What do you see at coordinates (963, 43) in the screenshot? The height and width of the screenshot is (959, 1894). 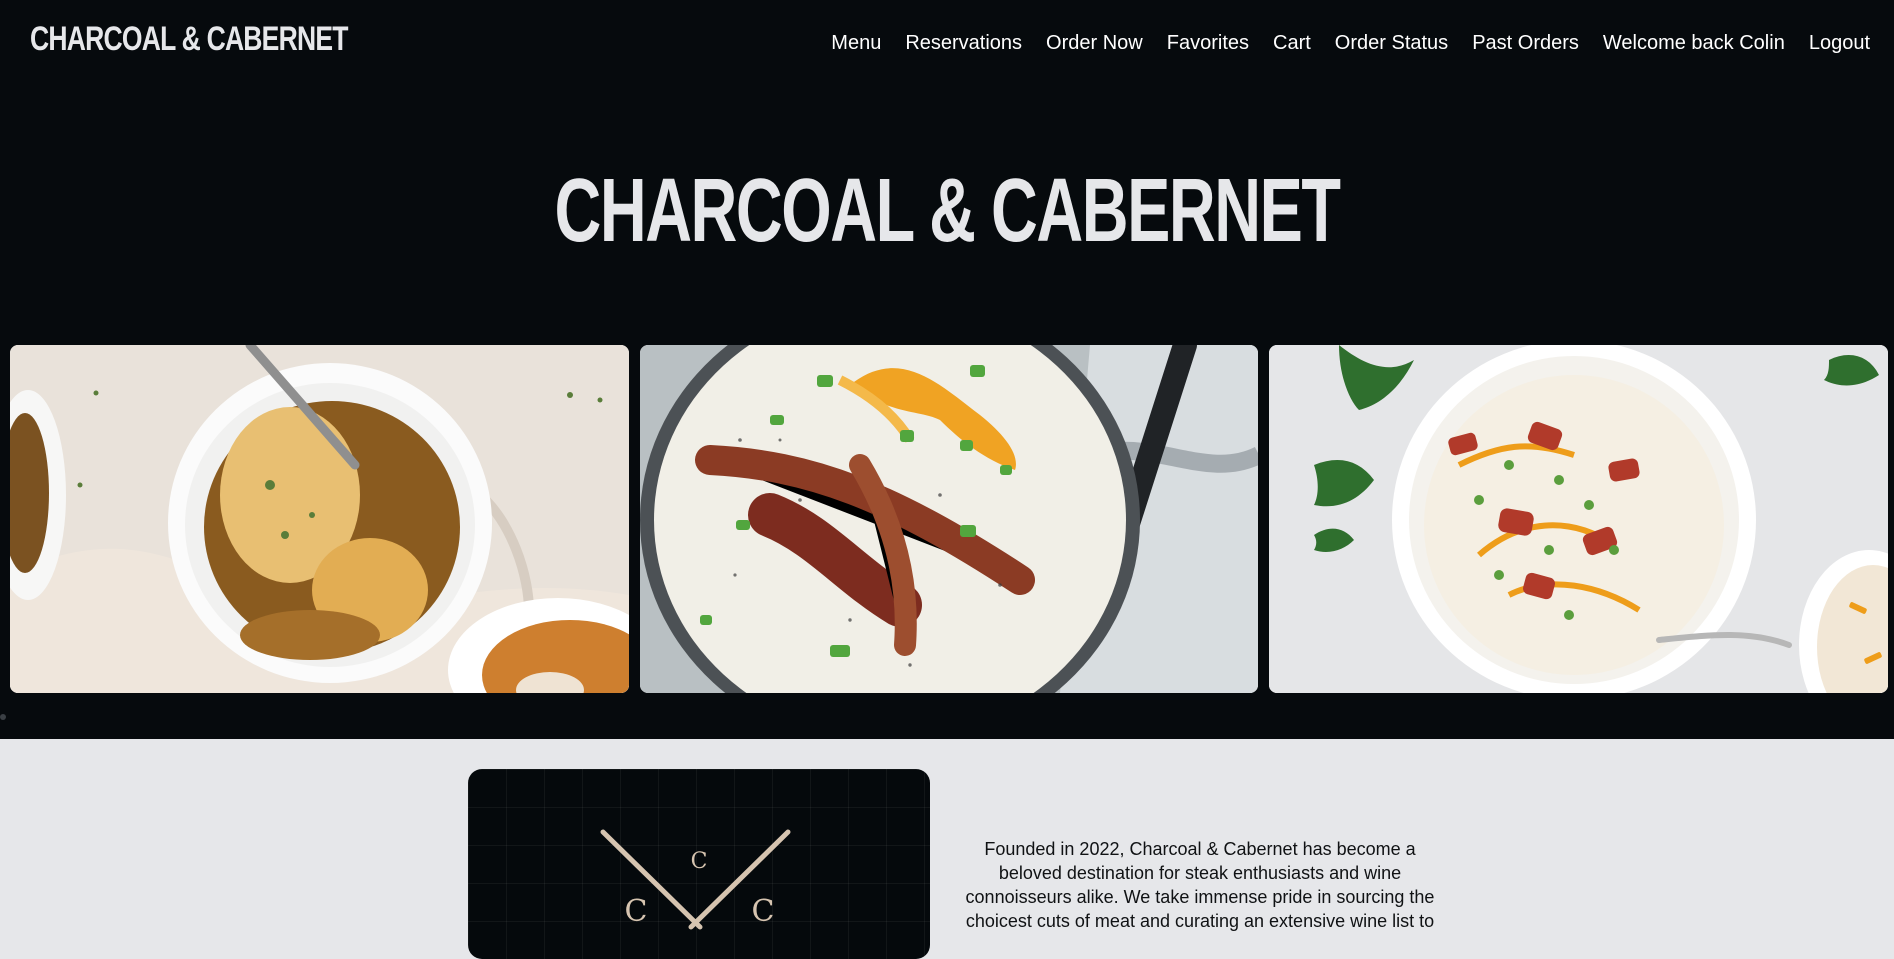 I see `nav-reservations: Reservations` at bounding box center [963, 43].